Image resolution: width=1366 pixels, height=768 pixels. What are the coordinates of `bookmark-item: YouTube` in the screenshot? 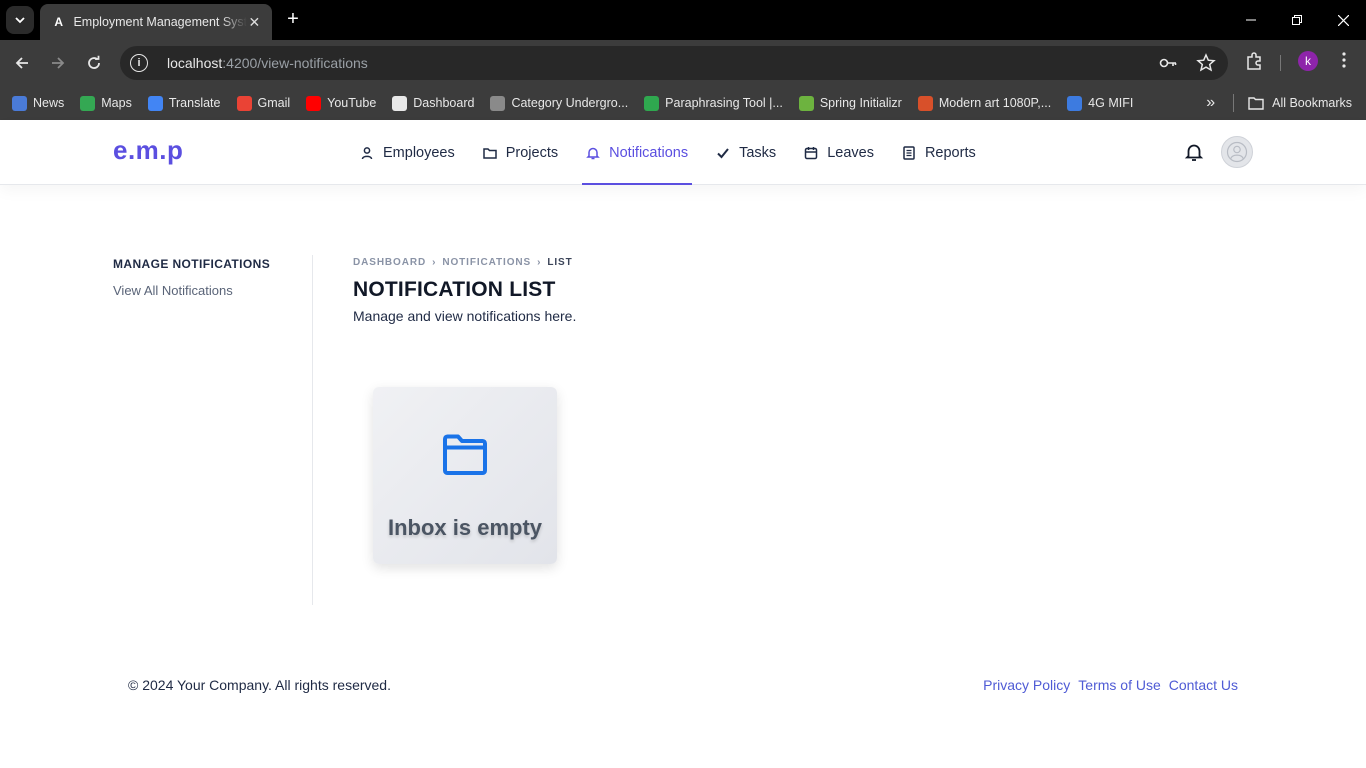 It's located at (341, 103).